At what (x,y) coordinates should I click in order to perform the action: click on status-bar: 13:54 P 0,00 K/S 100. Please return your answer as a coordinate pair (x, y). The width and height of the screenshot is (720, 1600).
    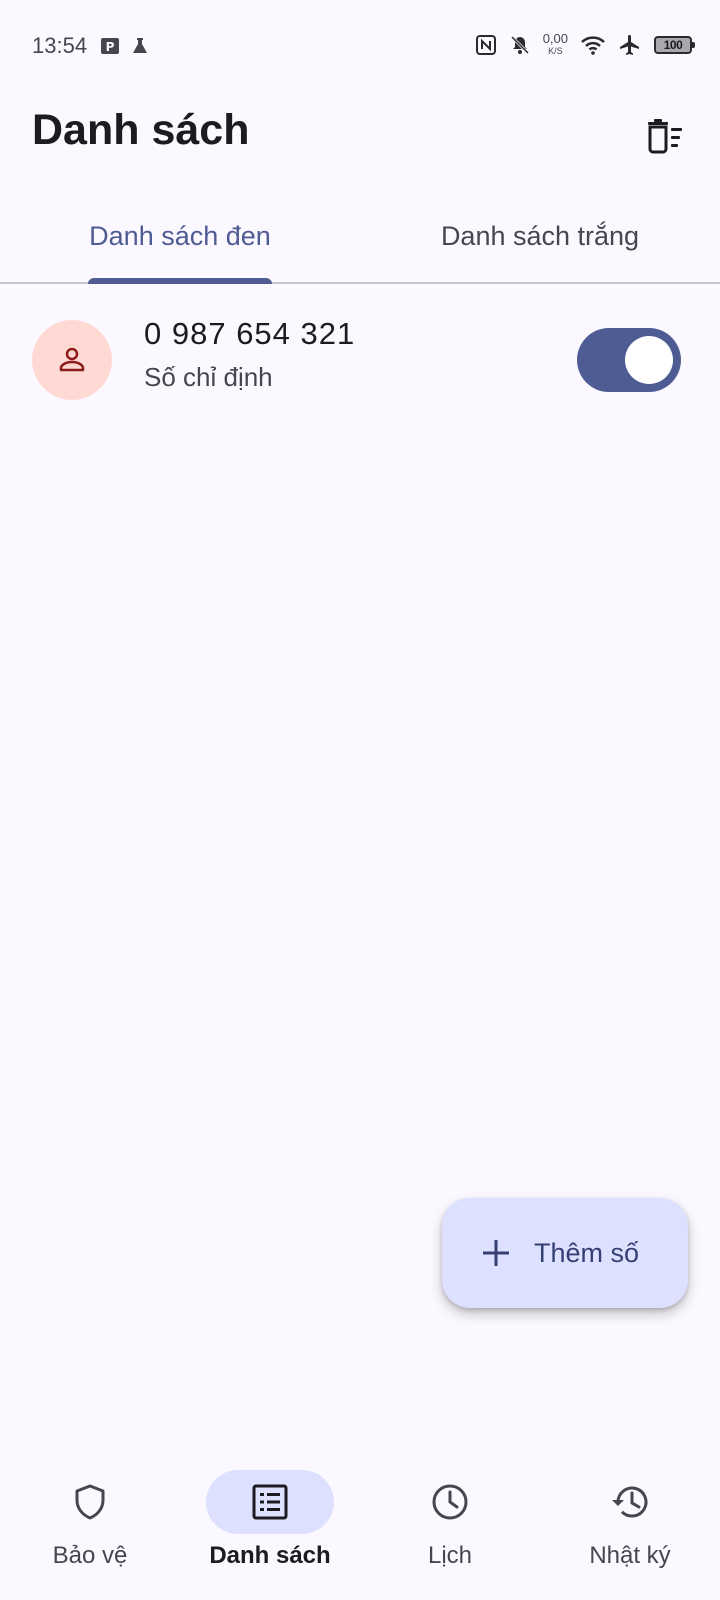
    Looking at the image, I should click on (360, 48).